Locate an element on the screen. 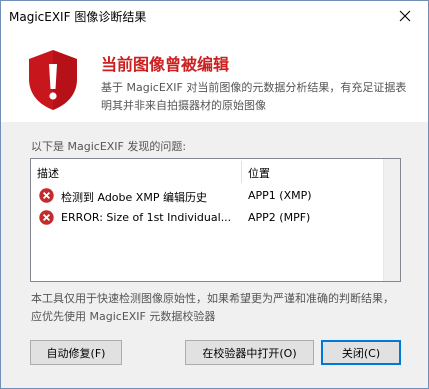 Image resolution: width=429 pixels, height=389 pixels. vertical-scrollbar is located at coordinates (391, 220).